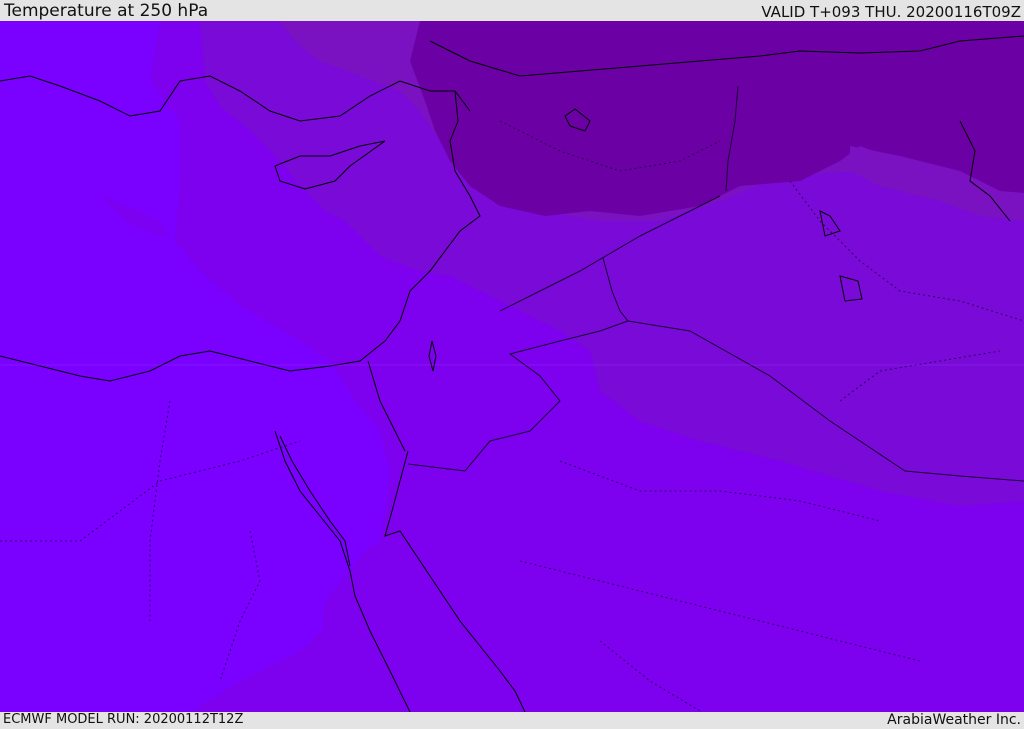 This screenshot has width=1024, height=729. What do you see at coordinates (106, 11) in the screenshot?
I see `map-title: Temperature at 250 hPa` at bounding box center [106, 11].